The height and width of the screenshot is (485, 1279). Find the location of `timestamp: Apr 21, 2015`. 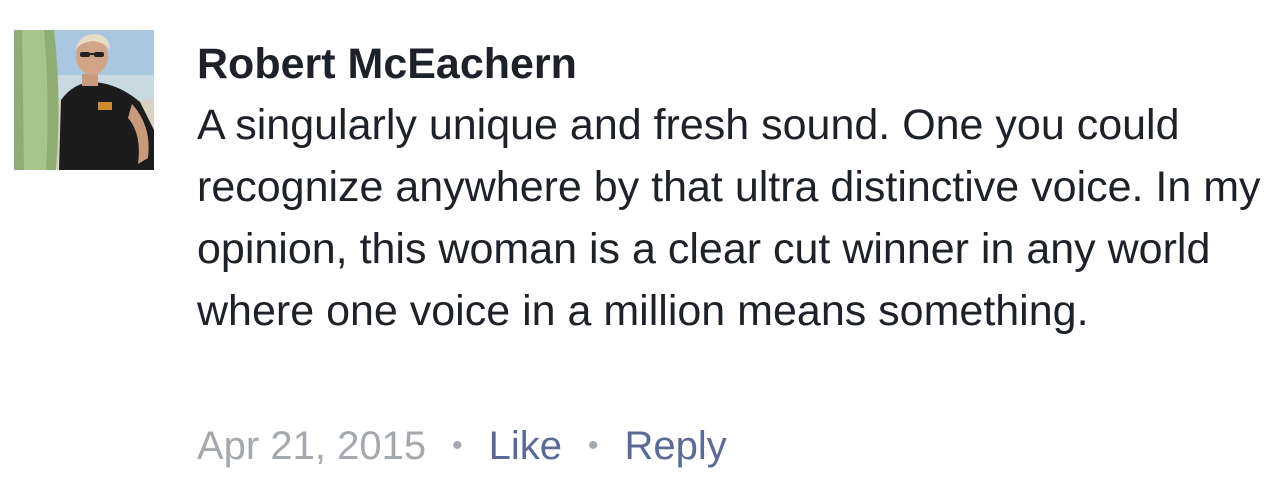

timestamp: Apr 21, 2015 is located at coordinates (311, 446).